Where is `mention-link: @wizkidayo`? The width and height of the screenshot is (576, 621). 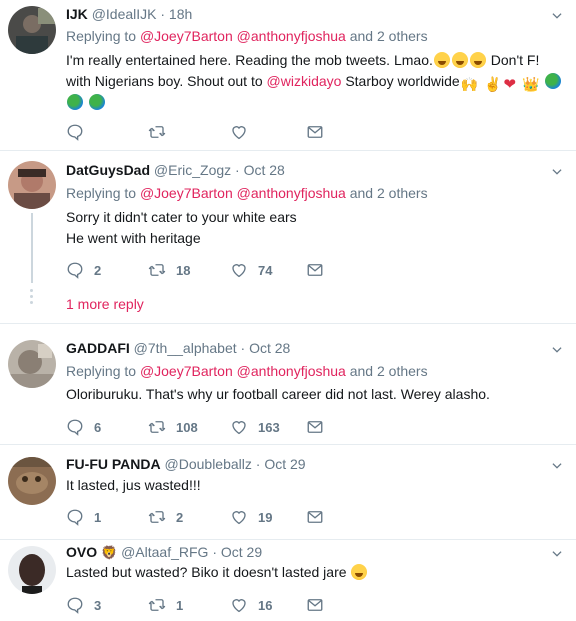
mention-link: @wizkidayo is located at coordinates (304, 81).